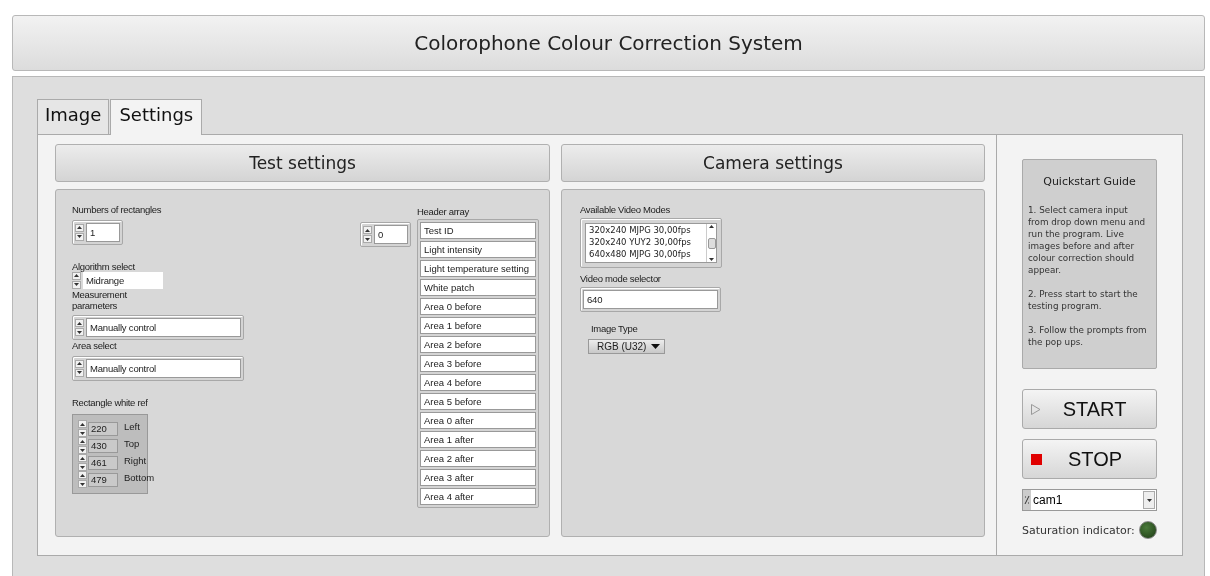 This screenshot has height=576, width=1210. I want to click on io-name-icon, so click(1027, 500).